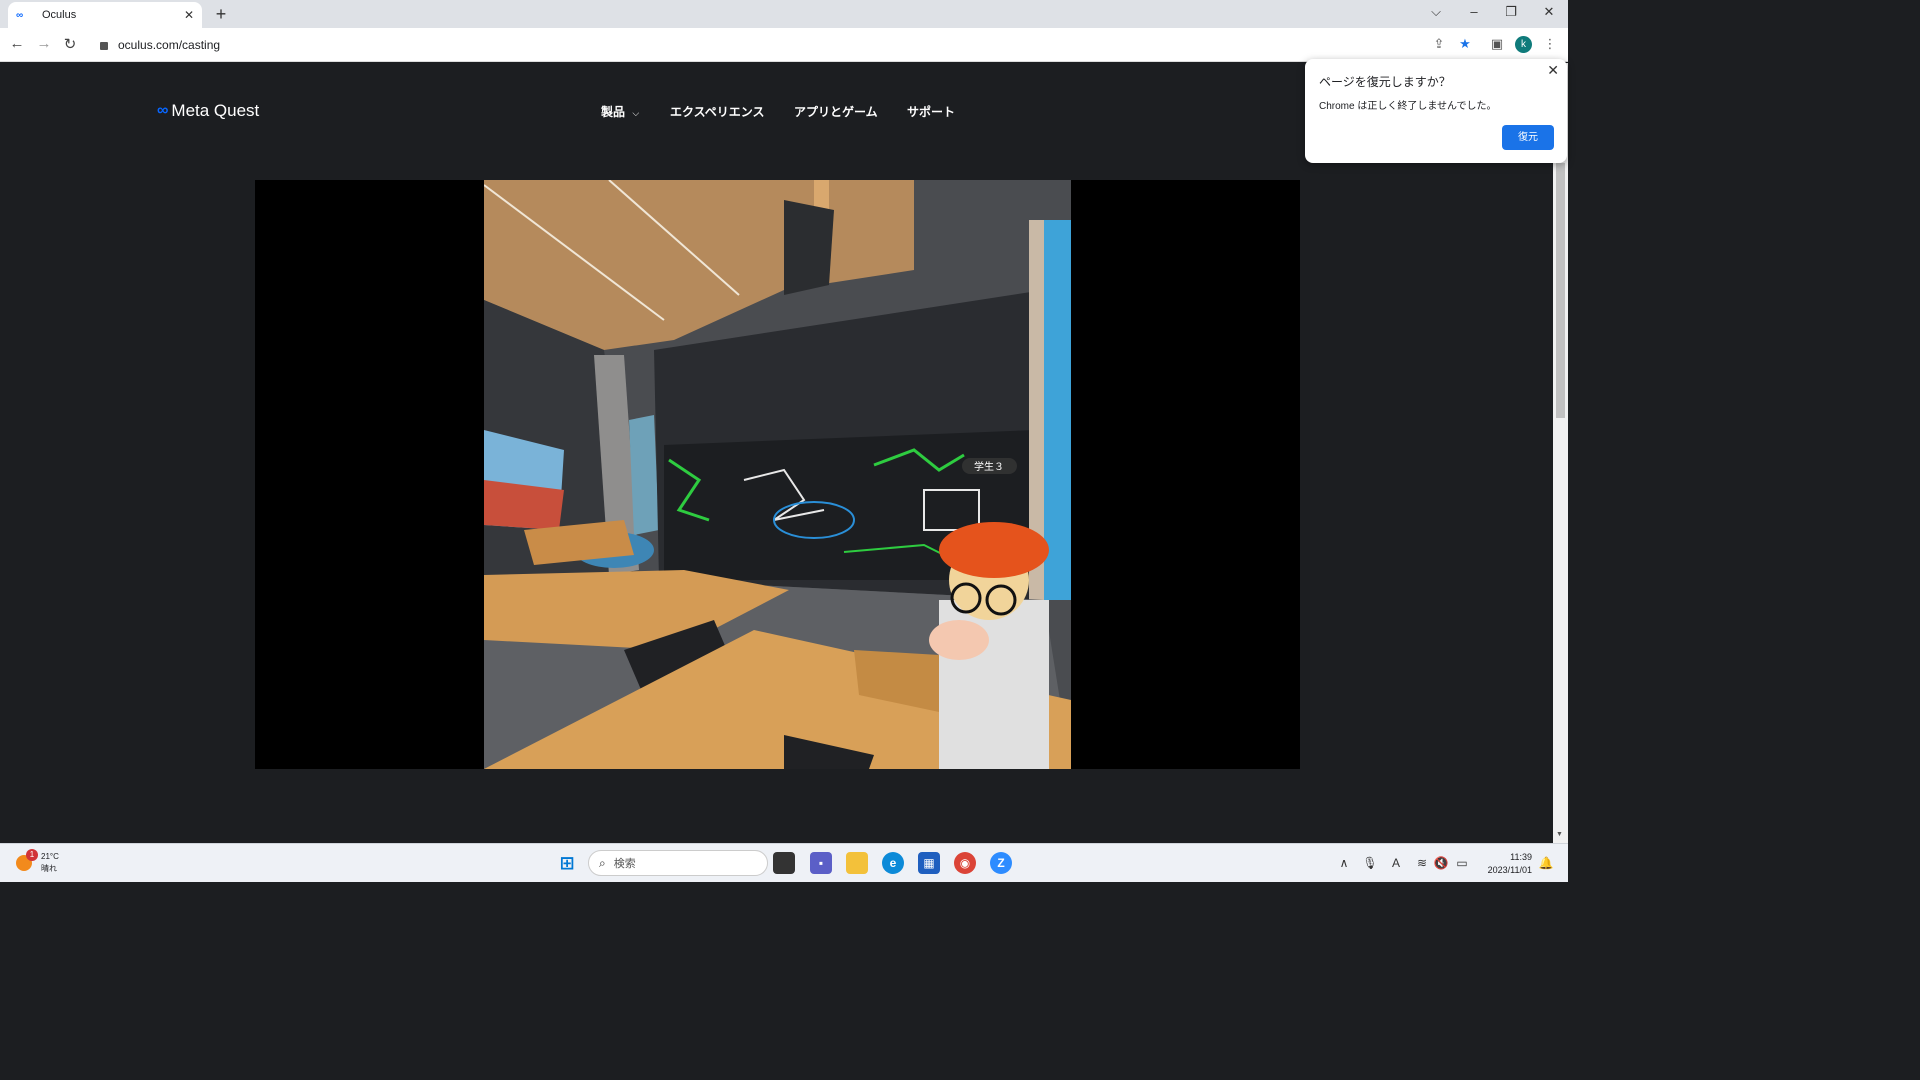 This screenshot has width=1920, height=1080. Describe the element at coordinates (893, 863) in the screenshot. I see `edge-browser-icon: e` at that location.